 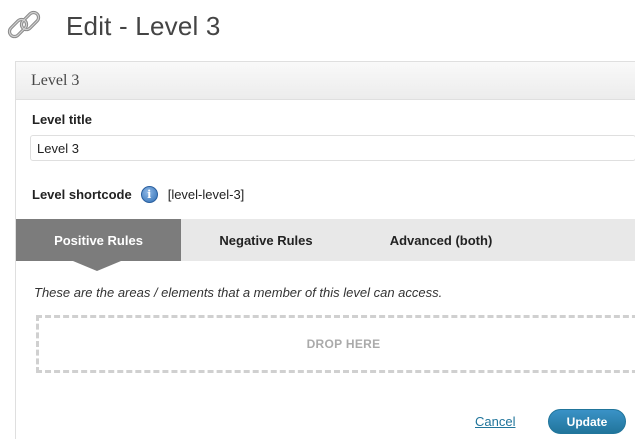 I want to click on tab-advanced-both: Advanced (both), so click(x=441, y=240).